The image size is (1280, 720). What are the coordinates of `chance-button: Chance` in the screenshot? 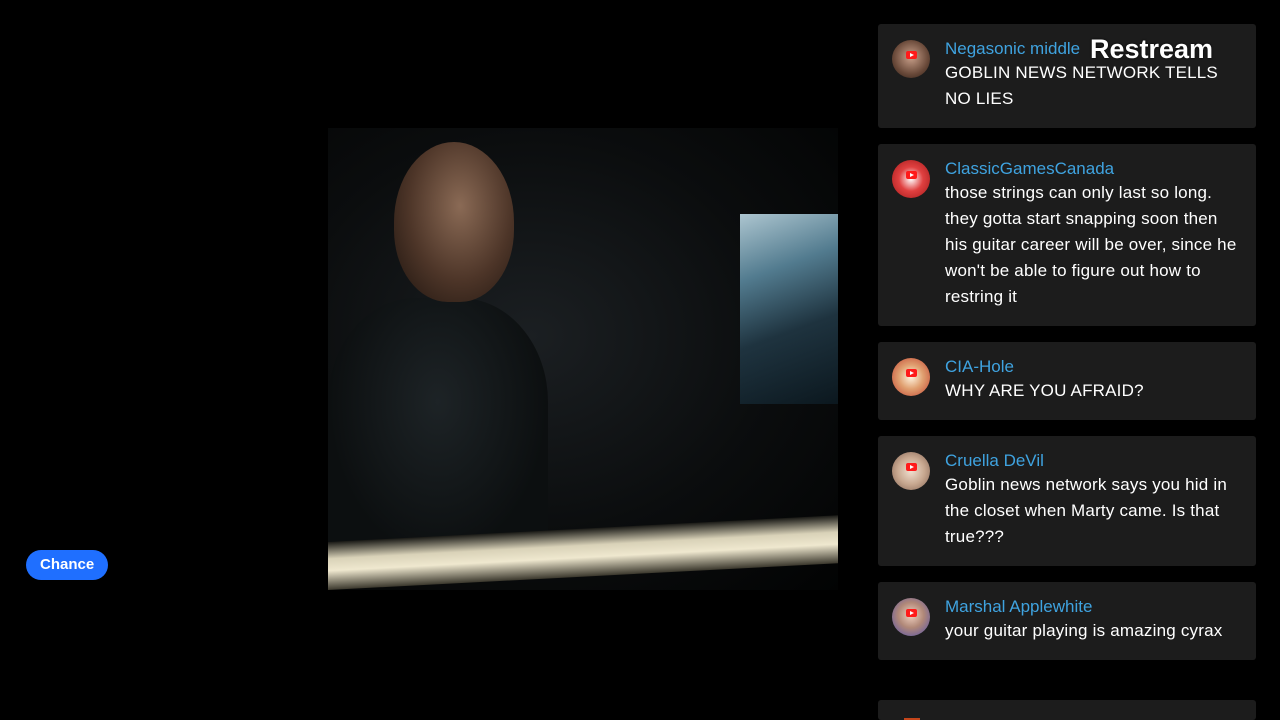 It's located at (67, 565).